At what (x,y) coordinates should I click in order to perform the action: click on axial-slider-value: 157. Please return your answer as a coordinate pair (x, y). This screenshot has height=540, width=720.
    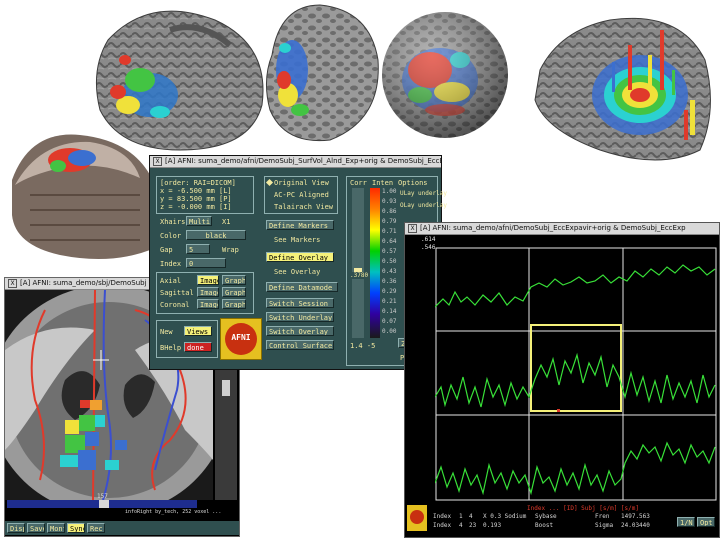
    Looking at the image, I should click on (102, 496).